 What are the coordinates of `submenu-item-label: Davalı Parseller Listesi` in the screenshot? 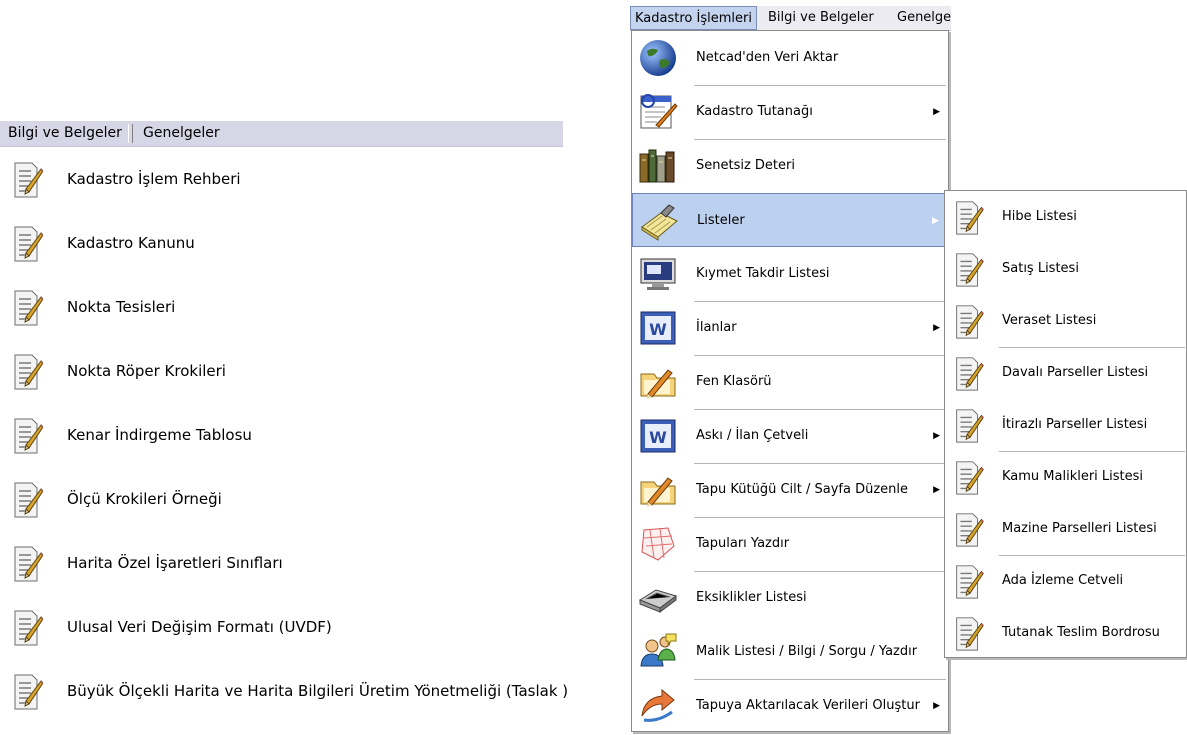 It's located at (1075, 372).